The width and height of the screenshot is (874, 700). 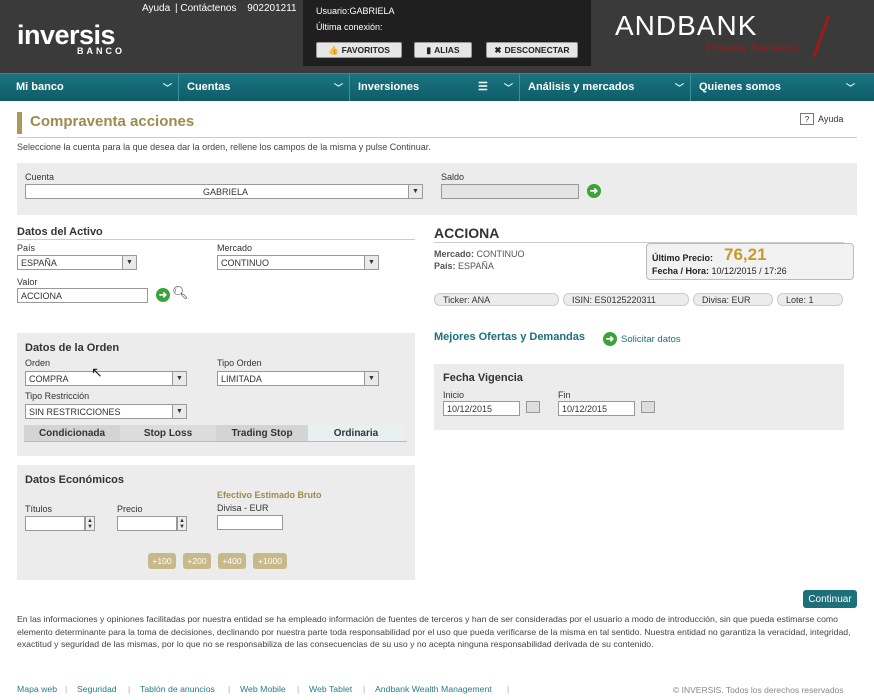 I want to click on fin-label: Fin, so click(x=564, y=395).